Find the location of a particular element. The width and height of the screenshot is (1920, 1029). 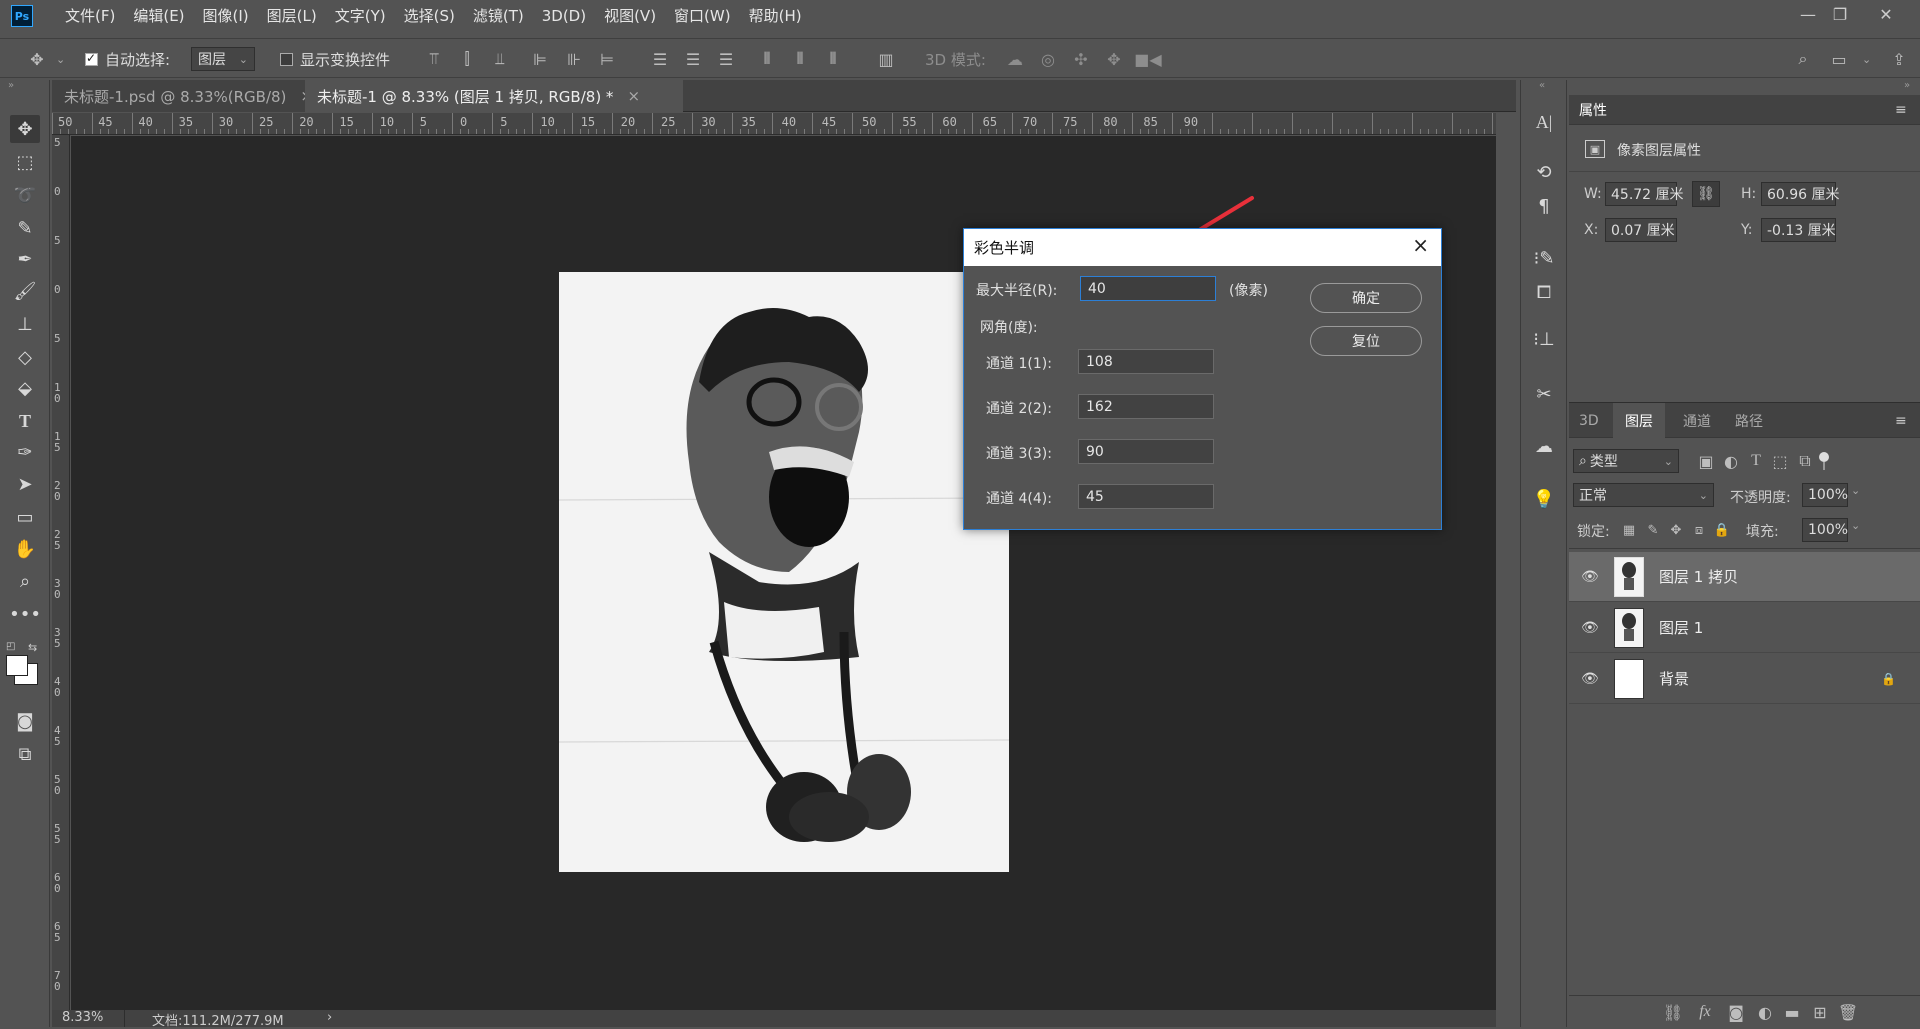

align-bottom-icon: ⫫ is located at coordinates (500, 59).